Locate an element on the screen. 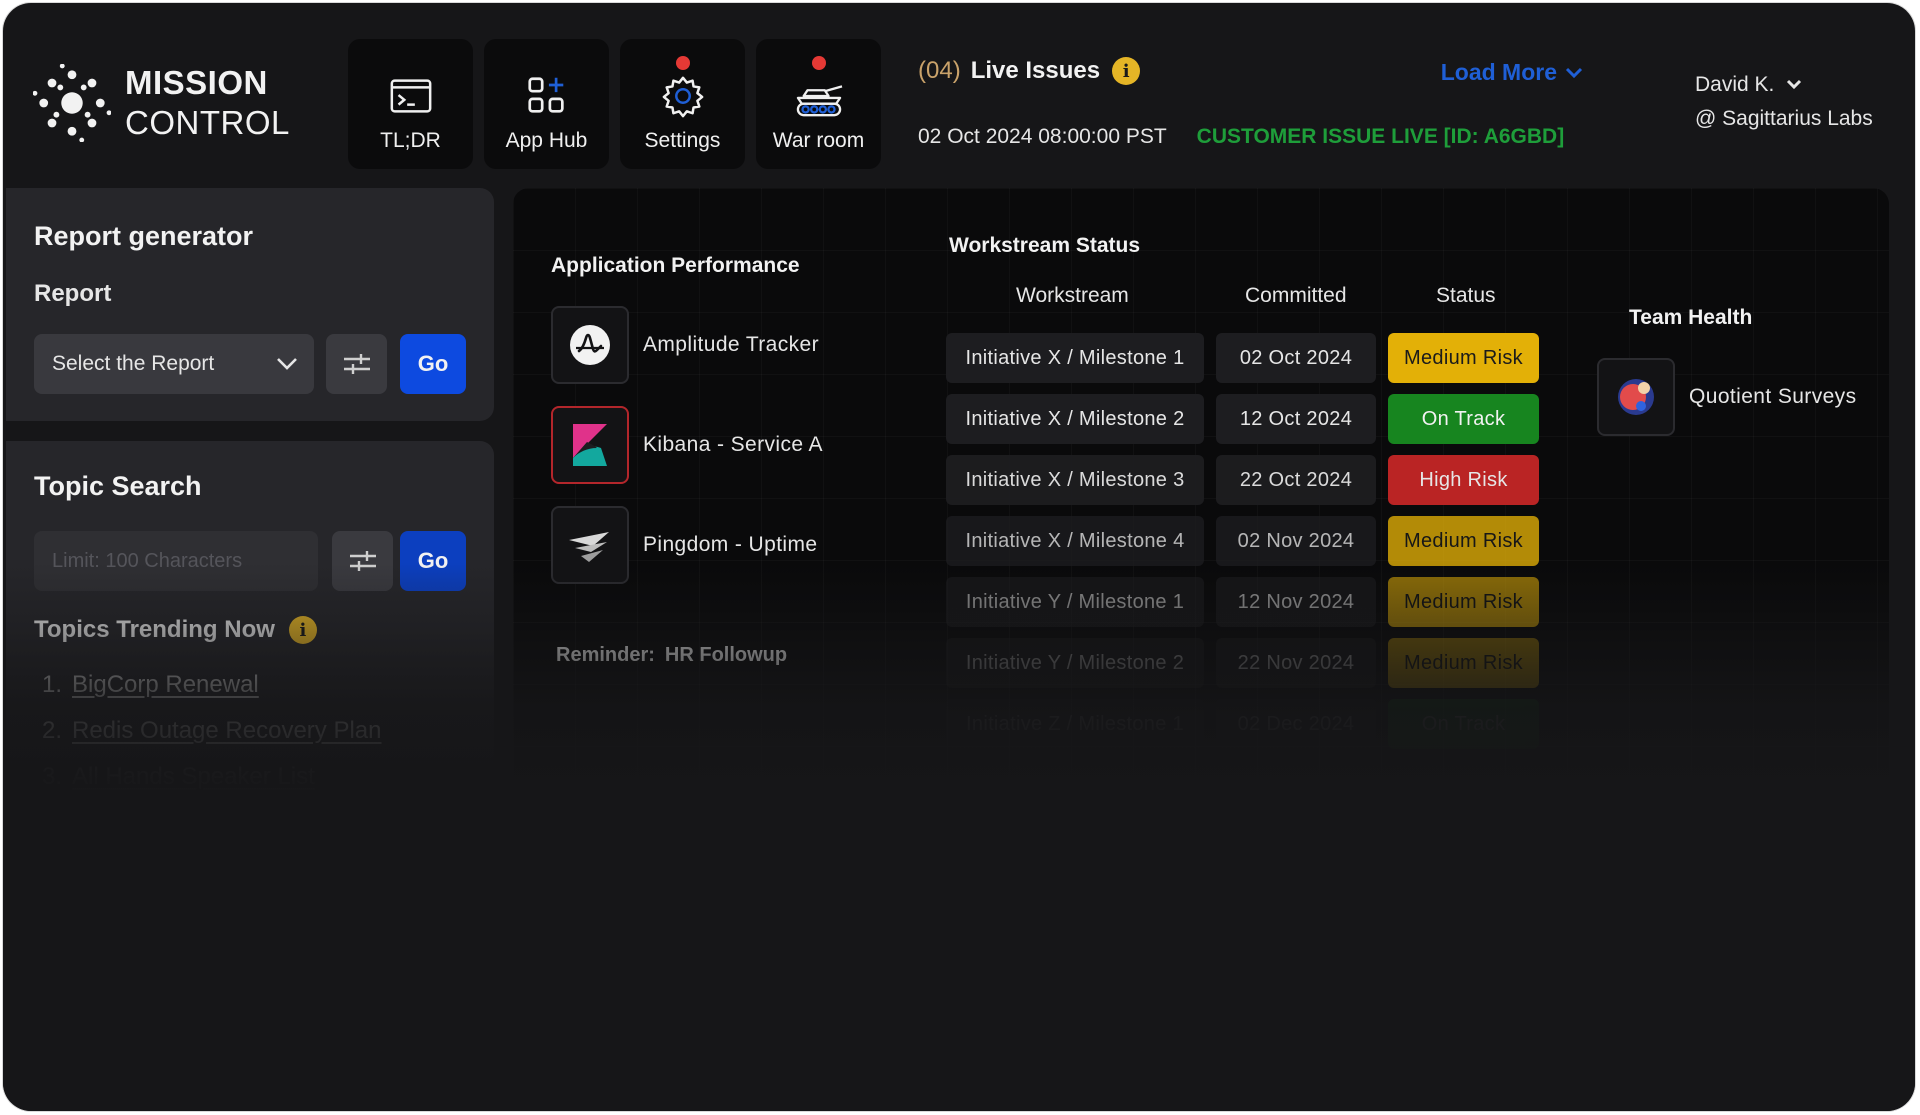 Image resolution: width=1920 pixels, height=1115 pixels. list-number: 1. is located at coordinates (52, 684).